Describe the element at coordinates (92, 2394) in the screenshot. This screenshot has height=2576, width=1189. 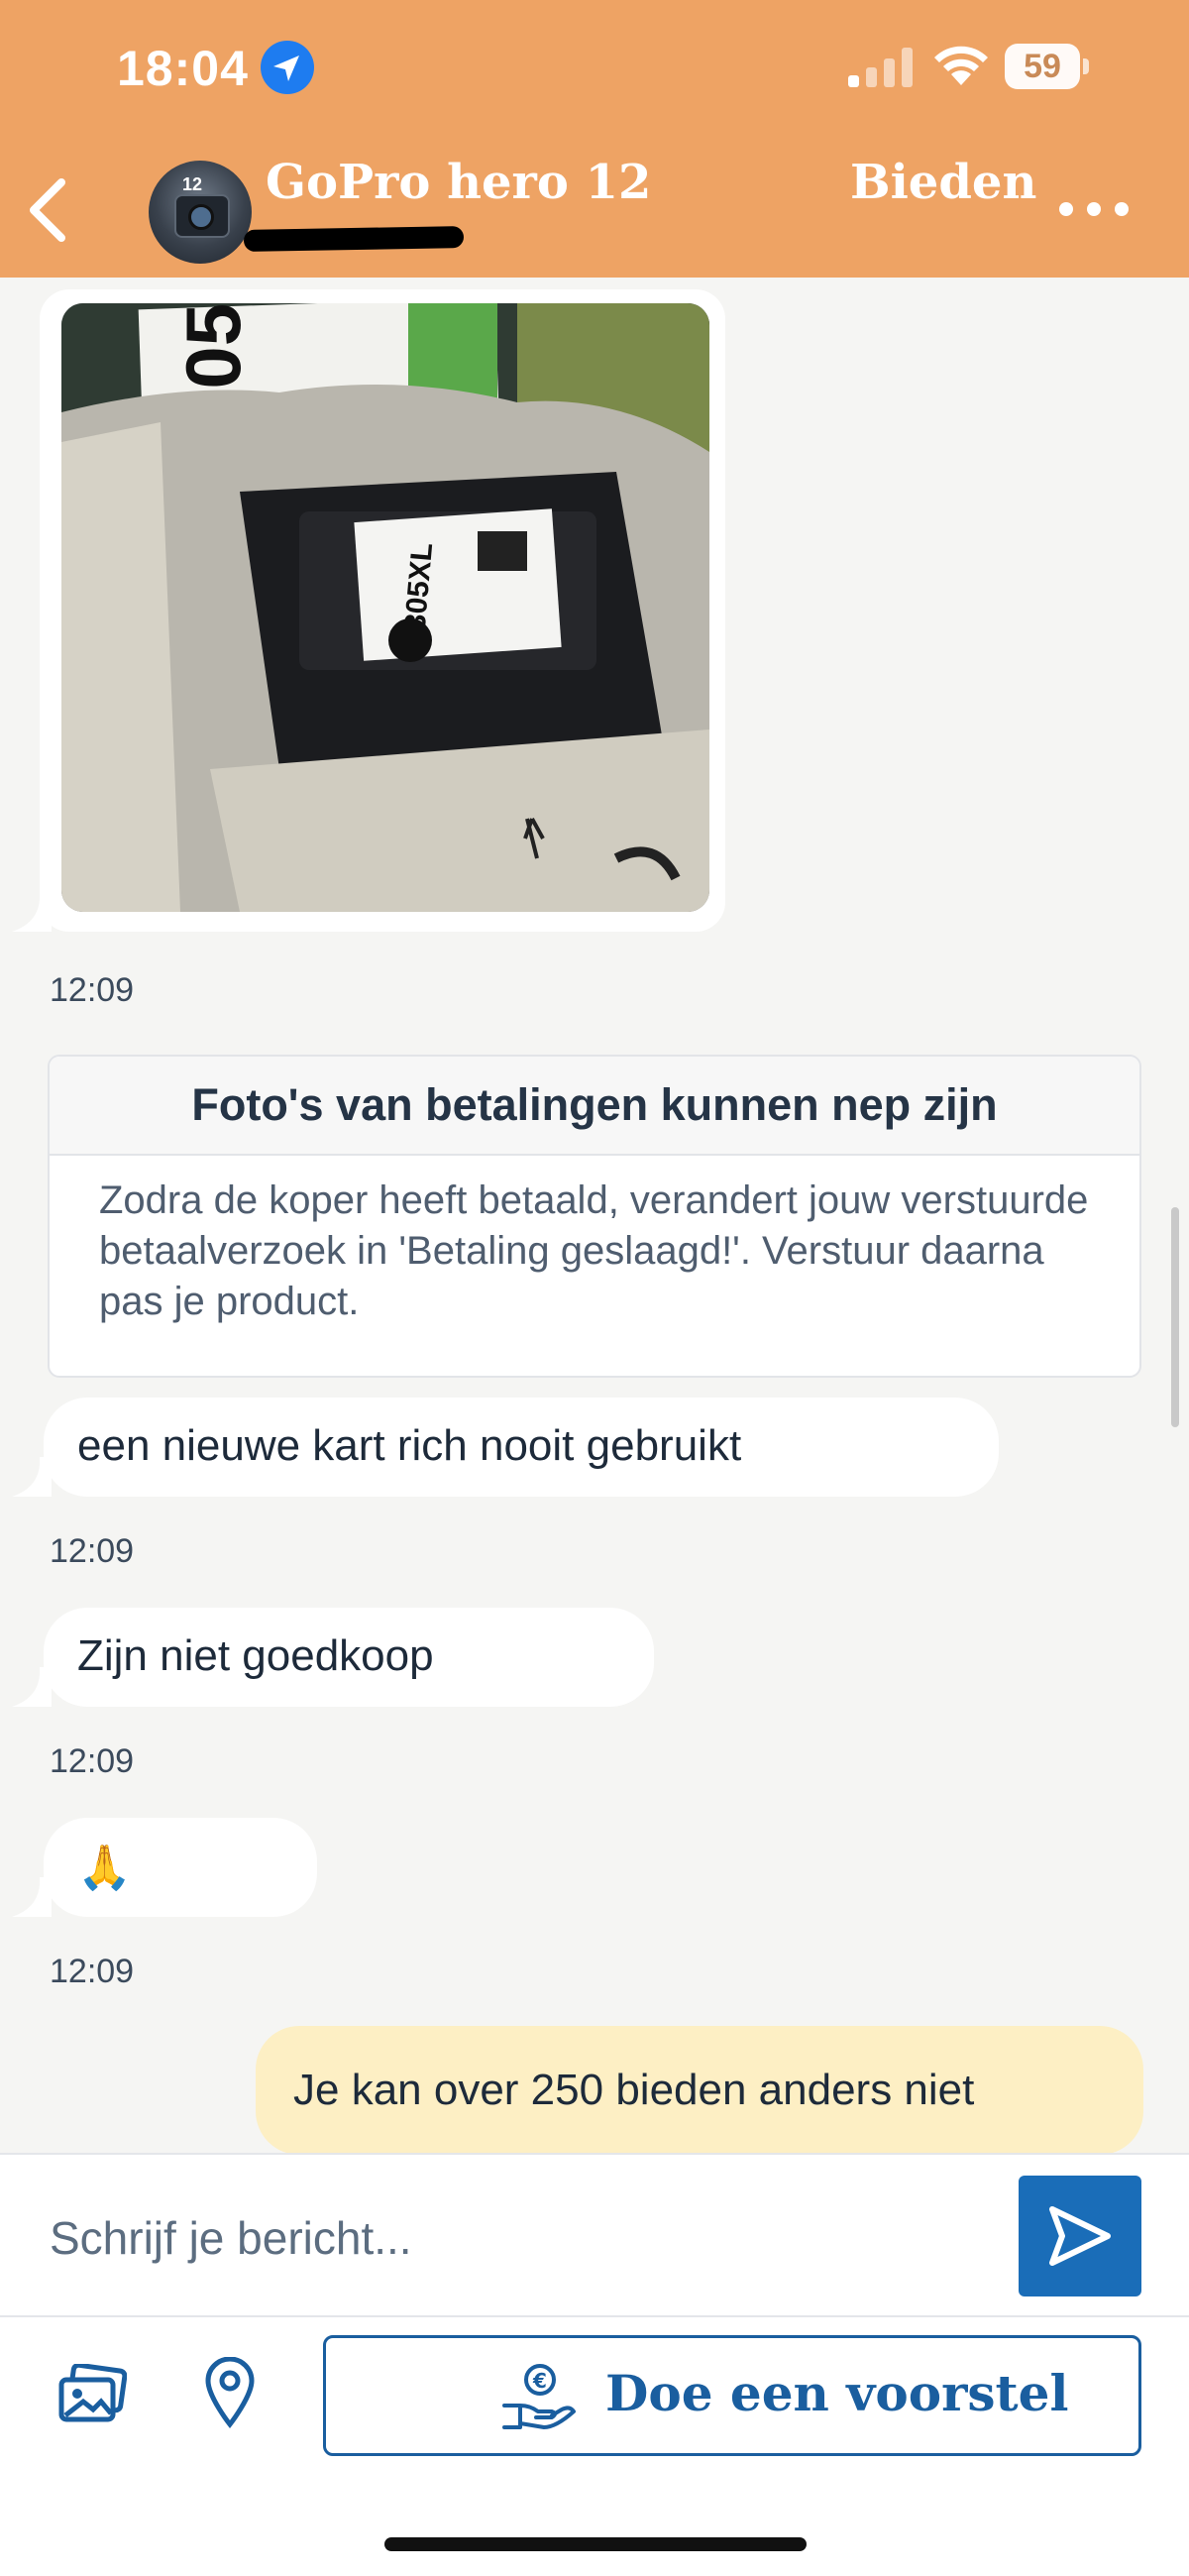
I see `gallery-icon` at that location.